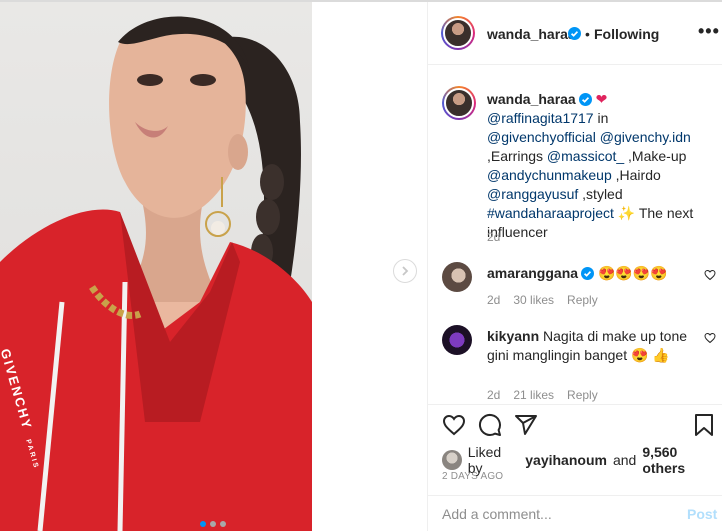  I want to click on mention-link: @givenchyofficial, so click(541, 137).